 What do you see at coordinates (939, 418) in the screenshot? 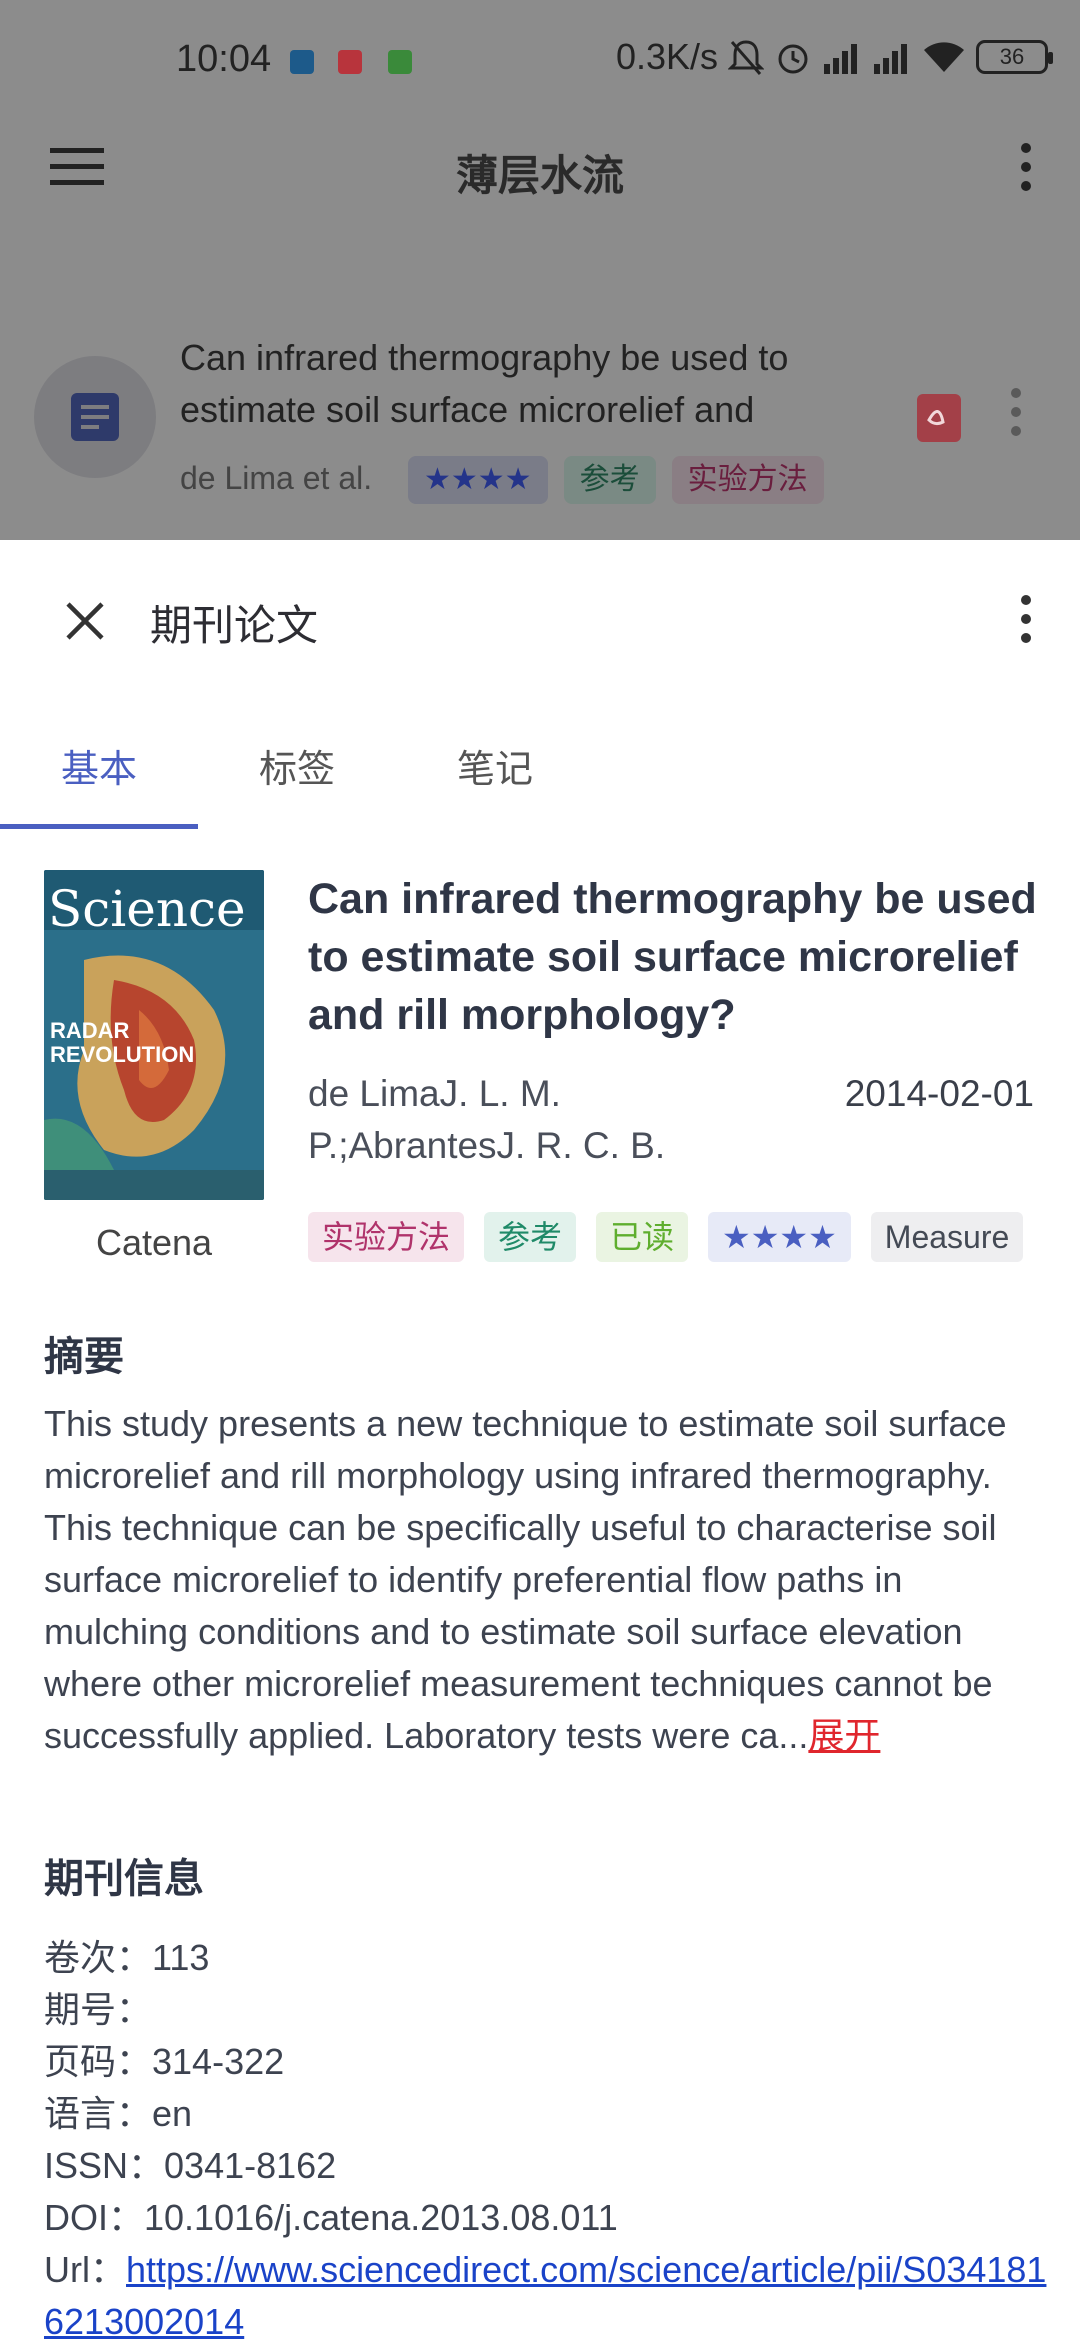
I see `pdf-file-icon` at bounding box center [939, 418].